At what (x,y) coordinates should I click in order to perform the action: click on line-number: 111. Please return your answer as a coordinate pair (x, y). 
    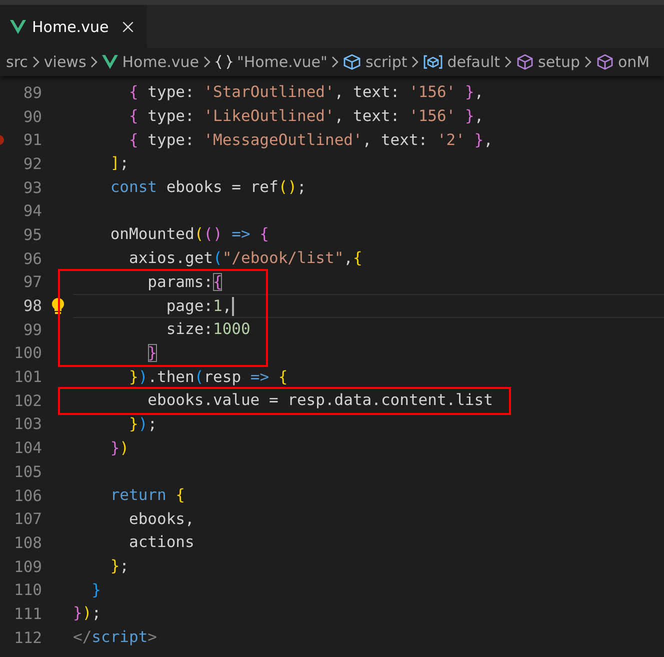
    Looking at the image, I should click on (27, 613).